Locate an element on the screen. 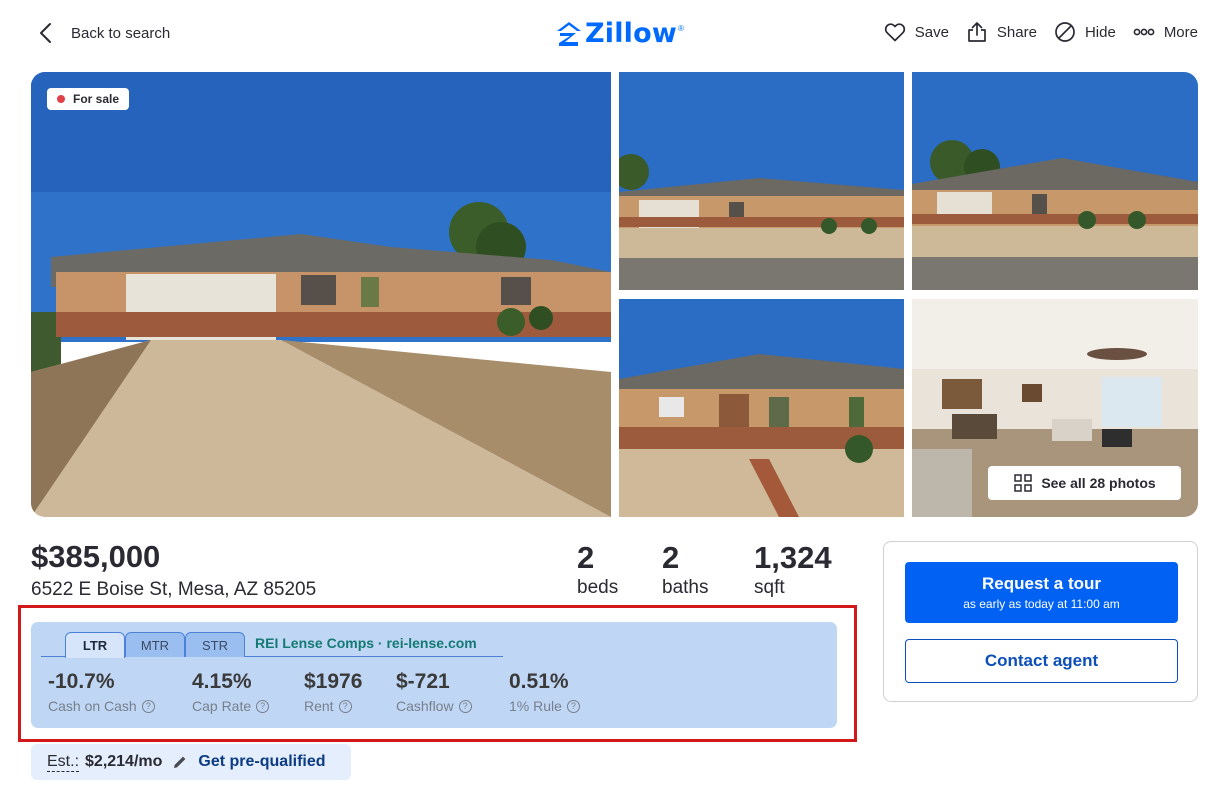  metric-label: Cap Rate is located at coordinates (222, 706).